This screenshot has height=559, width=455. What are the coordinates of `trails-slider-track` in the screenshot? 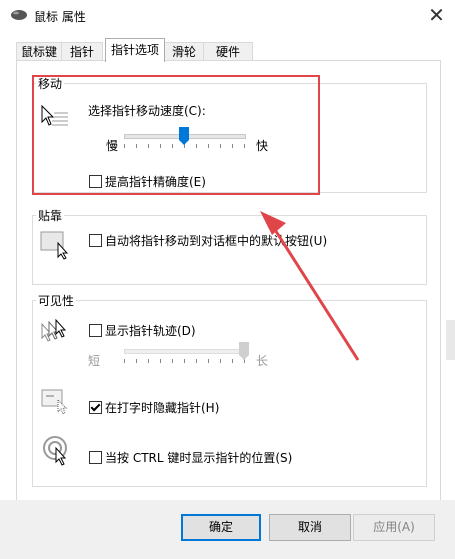 It's located at (185, 351).